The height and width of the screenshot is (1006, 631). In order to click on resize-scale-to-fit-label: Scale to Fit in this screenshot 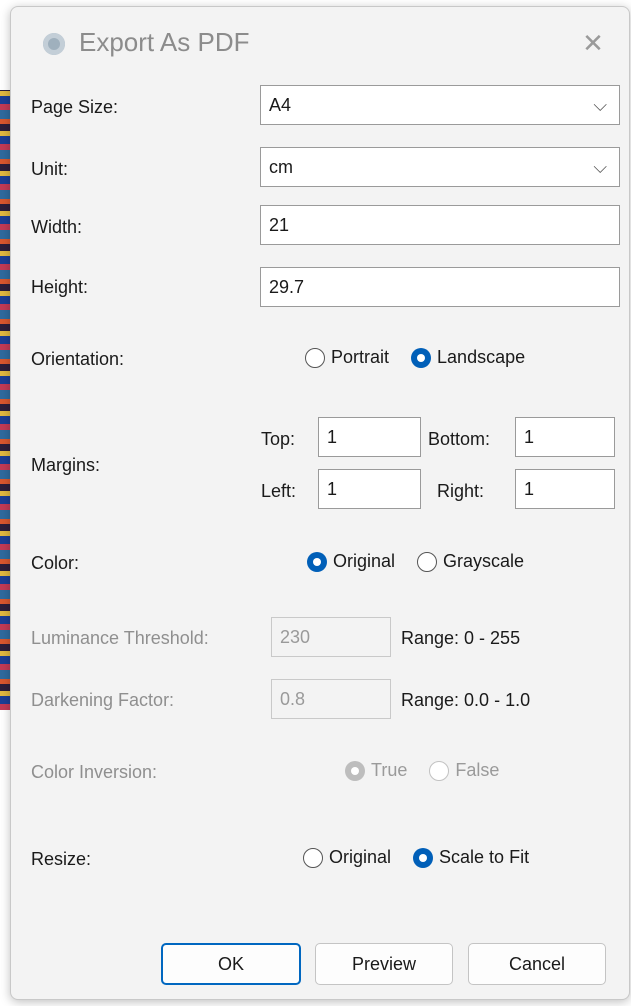, I will do `click(484, 857)`.